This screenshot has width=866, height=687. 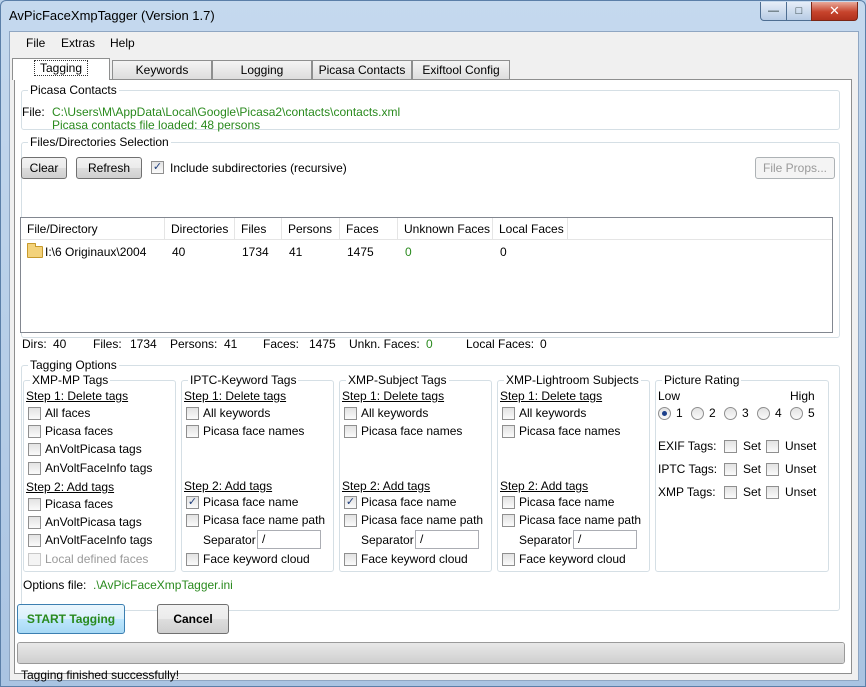 I want to click on summary-local: 0, so click(x=543, y=344).